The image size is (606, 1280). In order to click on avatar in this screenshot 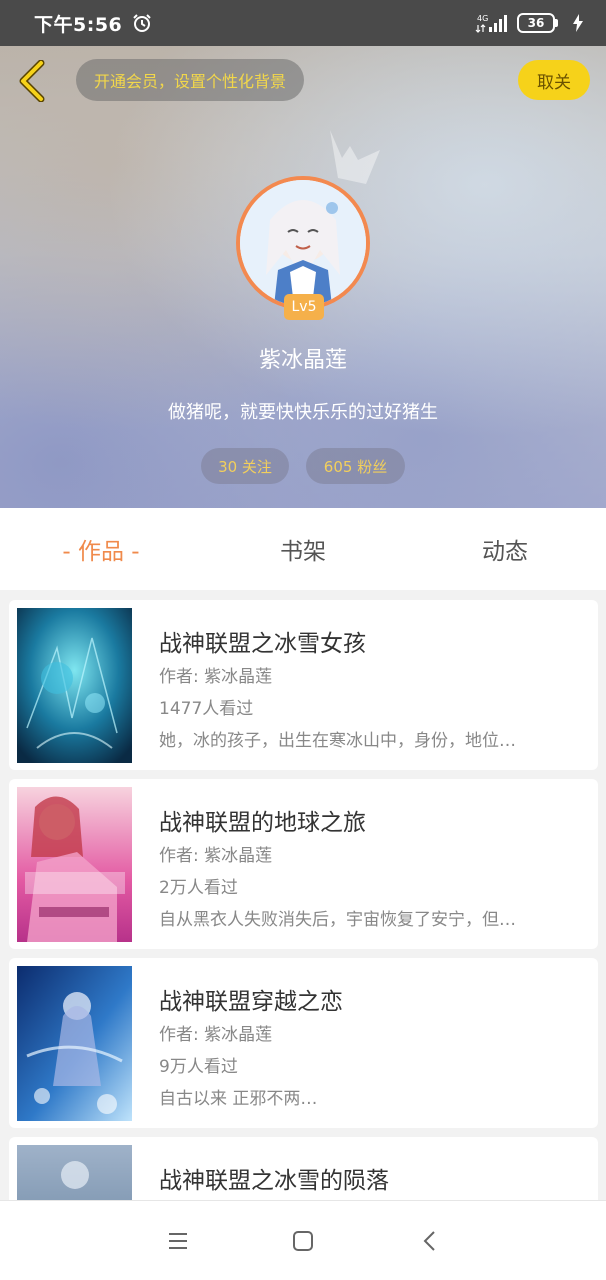, I will do `click(303, 243)`.